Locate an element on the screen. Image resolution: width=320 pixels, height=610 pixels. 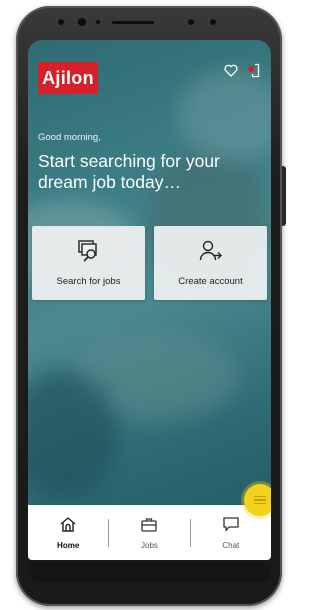
phone-top-bezel is located at coordinates (149, 23).